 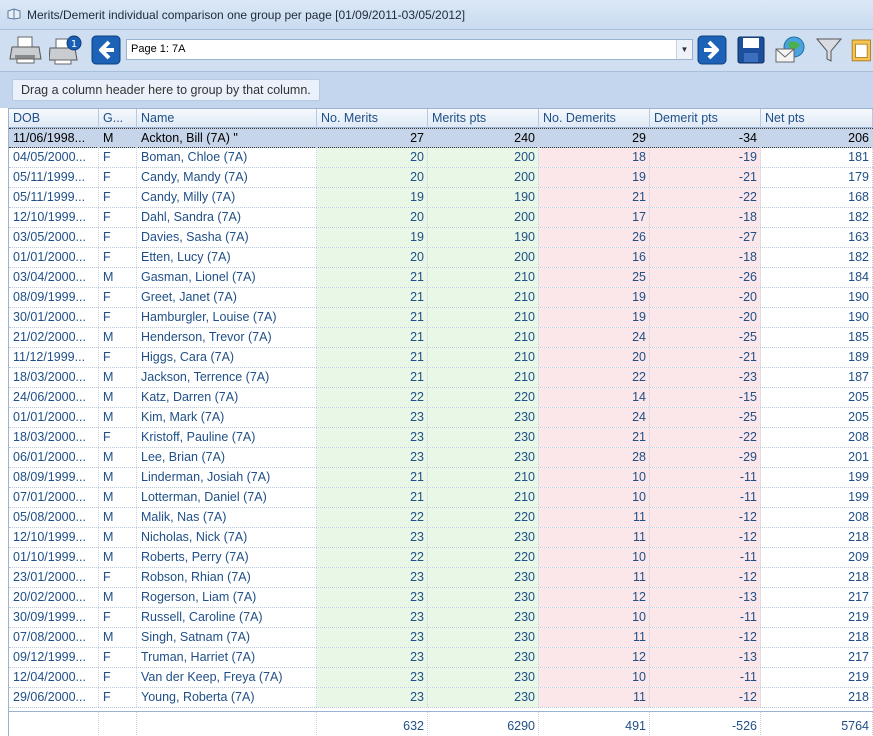 I want to click on column-header-dob: DOB, so click(x=54, y=118).